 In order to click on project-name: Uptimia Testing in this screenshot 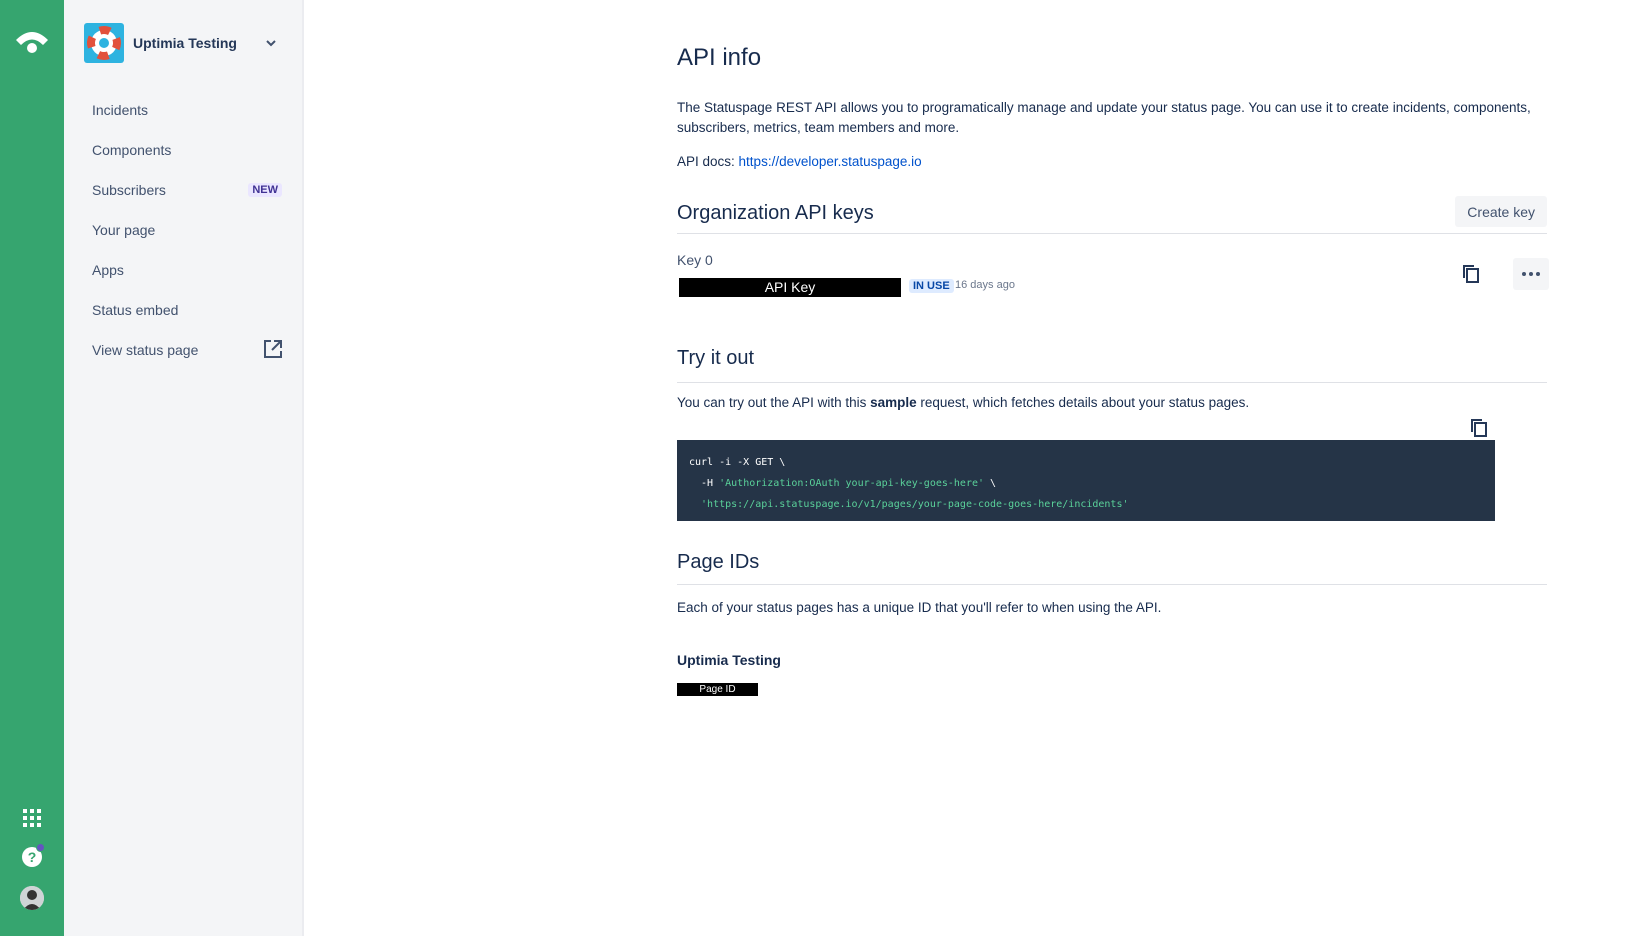, I will do `click(185, 43)`.